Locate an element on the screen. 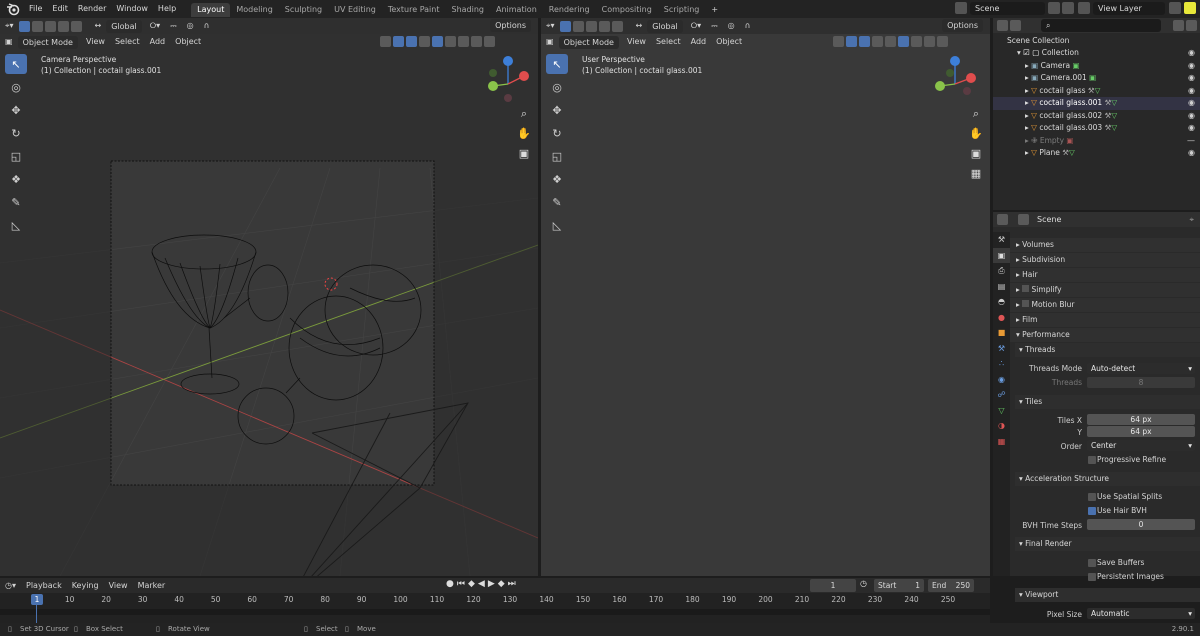  subpanel-viewport: ▾ Viewport is located at coordinates (1107, 595).